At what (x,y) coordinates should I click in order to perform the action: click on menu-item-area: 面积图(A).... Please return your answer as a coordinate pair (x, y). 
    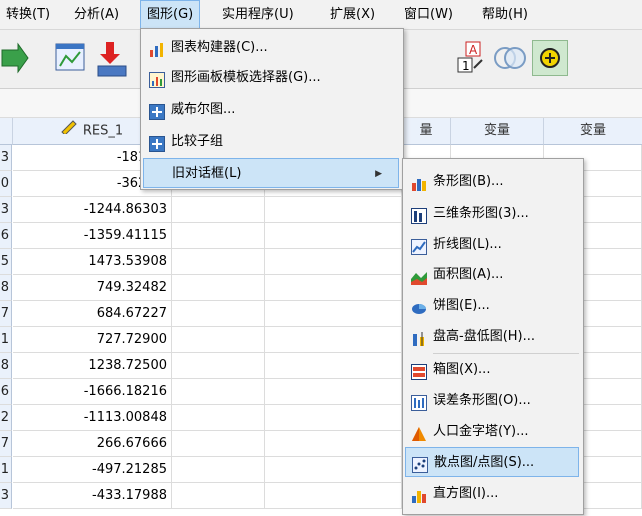
    Looking at the image, I should click on (492, 275).